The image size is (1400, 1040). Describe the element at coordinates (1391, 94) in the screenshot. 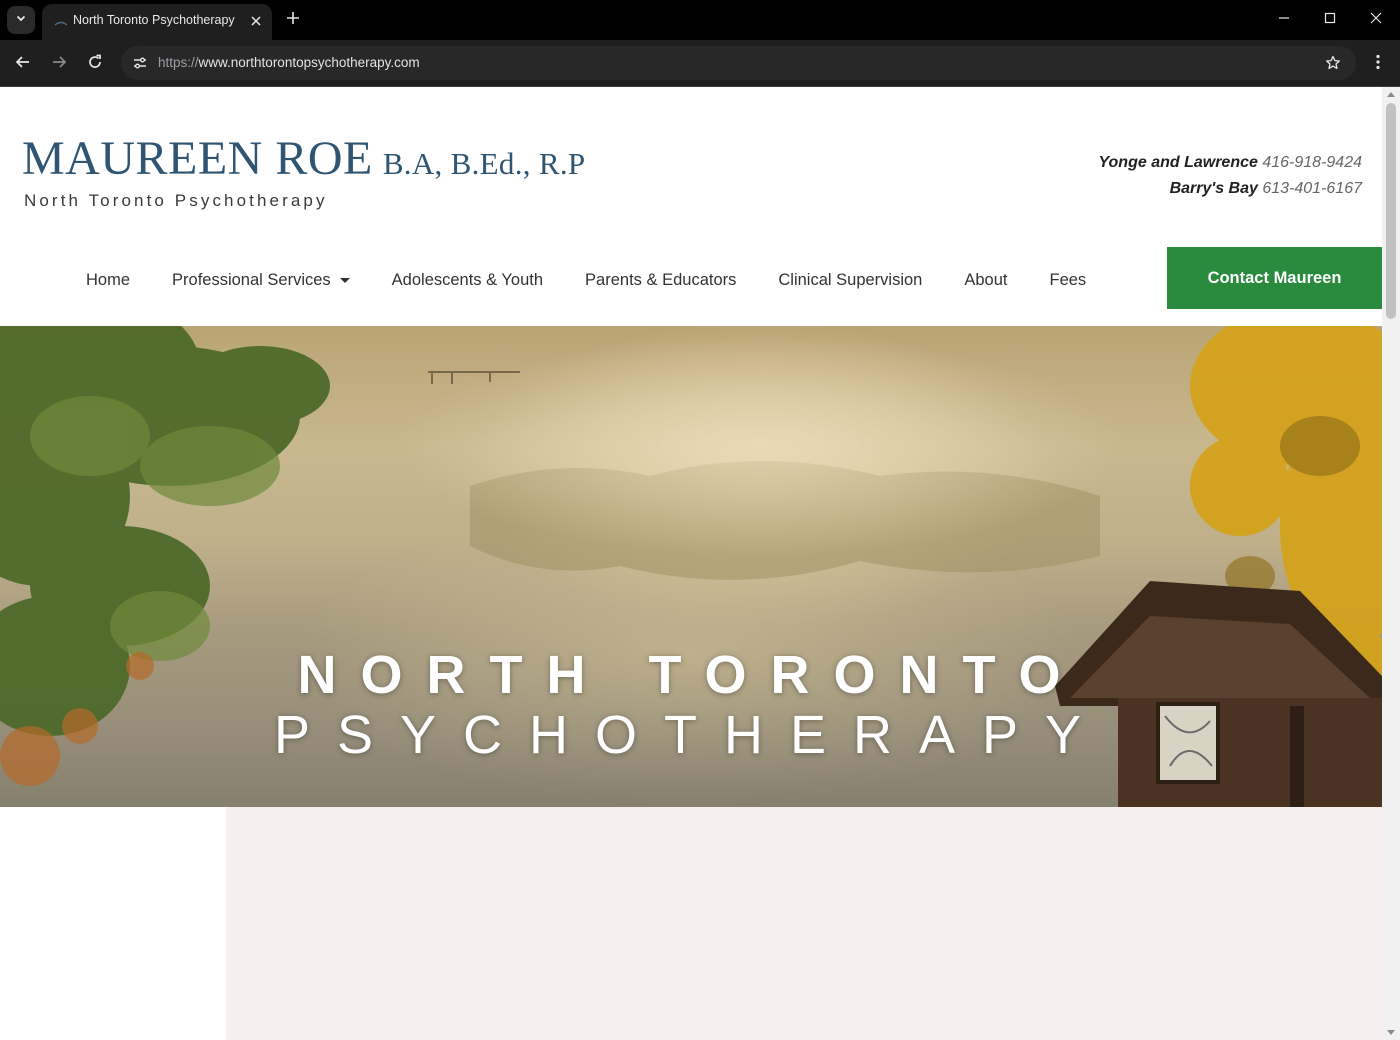

I see `scroll-up-arrow-icon` at that location.